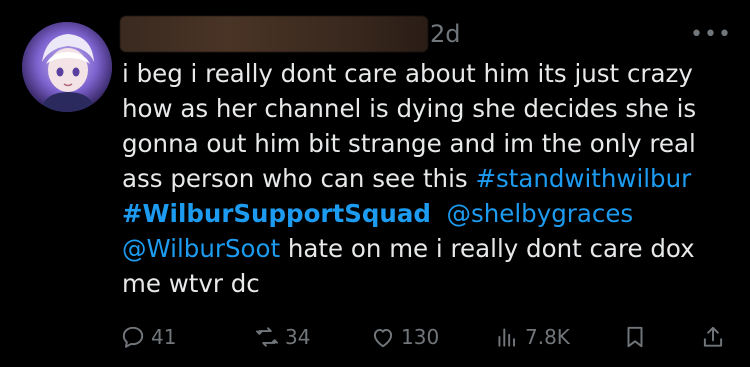 The width and height of the screenshot is (750, 367). I want to click on tweet-header: 2d •••, so click(425, 34).